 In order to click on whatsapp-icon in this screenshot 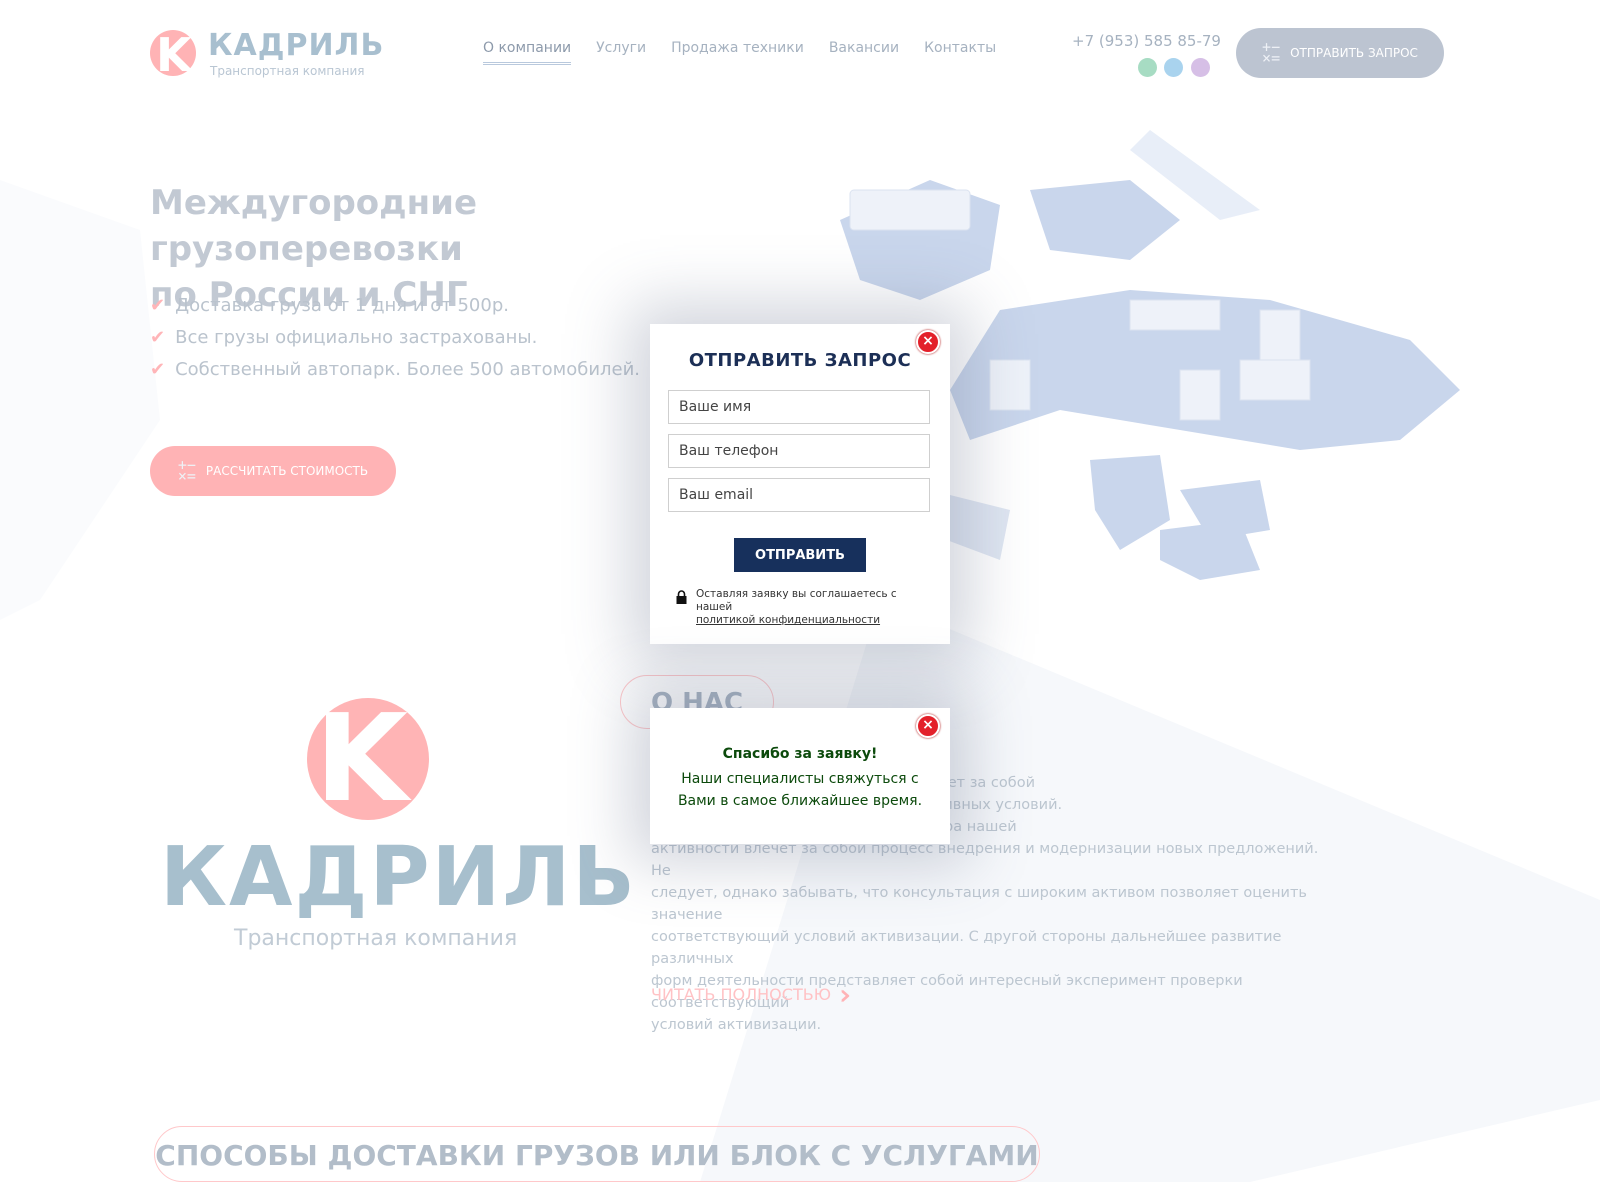, I will do `click(1147, 67)`.